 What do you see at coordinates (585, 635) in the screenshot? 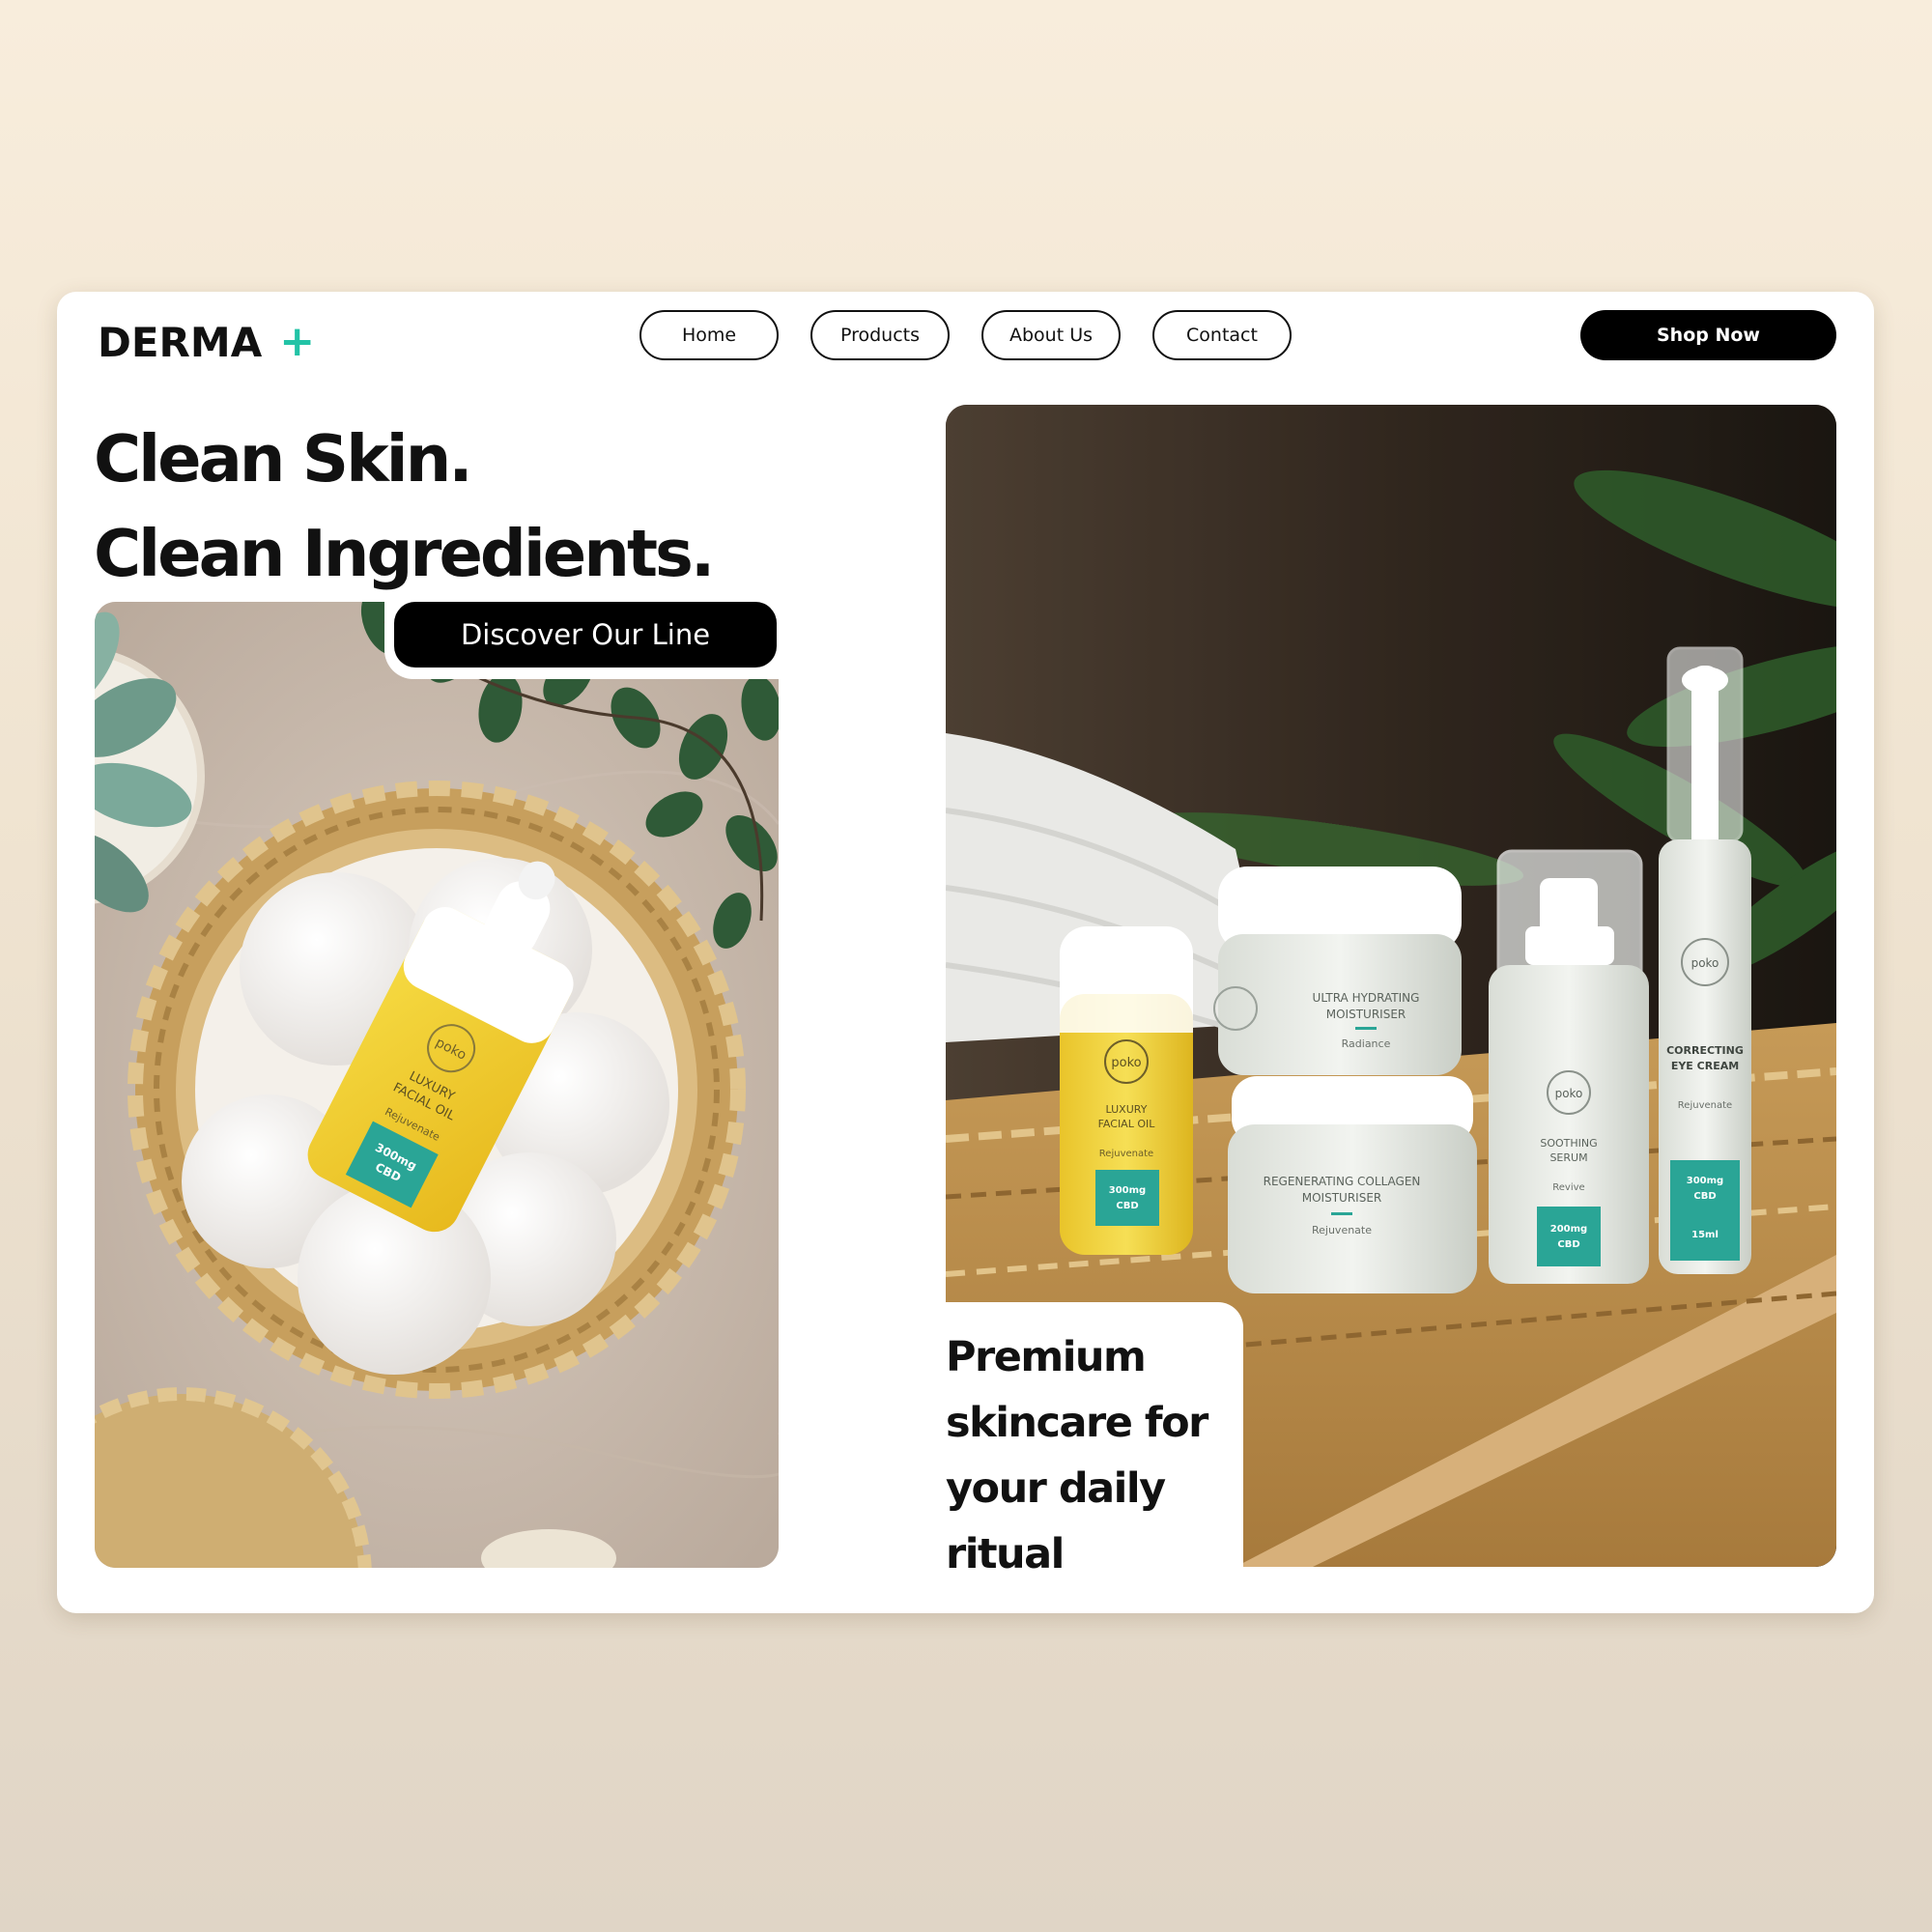
I see `discover-our-line-button: Discover Our Line` at bounding box center [585, 635].